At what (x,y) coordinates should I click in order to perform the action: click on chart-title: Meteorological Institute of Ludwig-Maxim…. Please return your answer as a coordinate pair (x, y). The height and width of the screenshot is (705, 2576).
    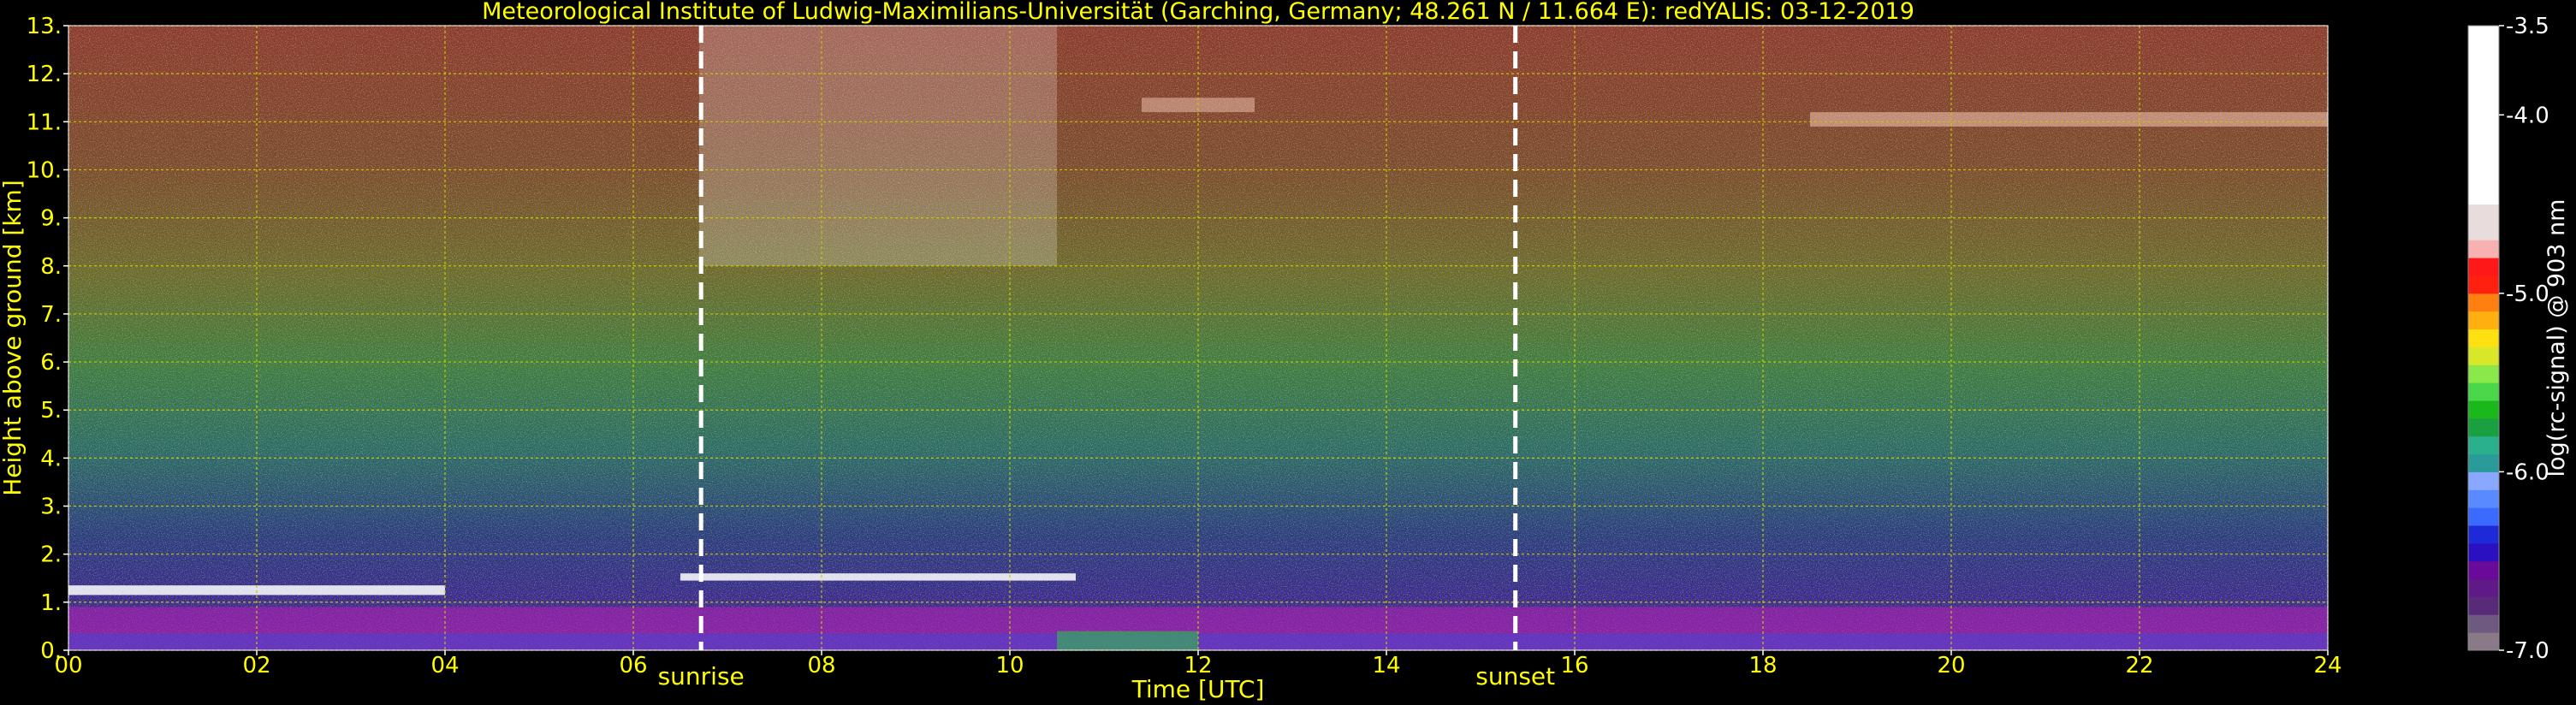
    Looking at the image, I should click on (1198, 12).